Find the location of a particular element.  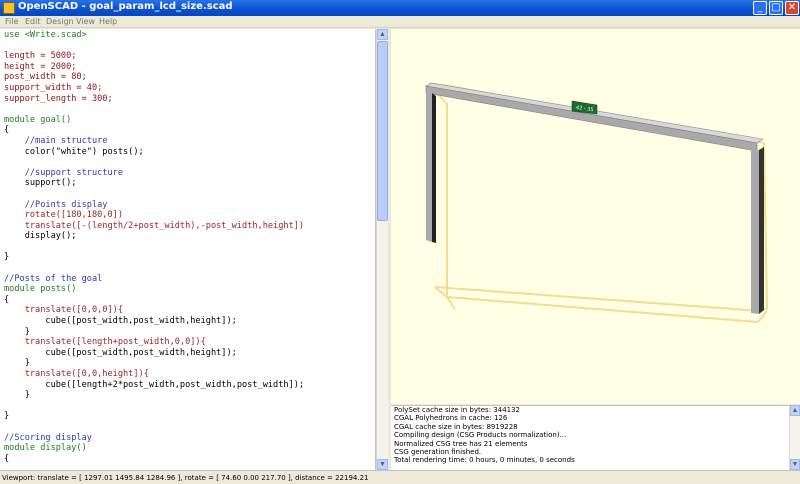

code-line: color("white") posts(); is located at coordinates (154, 152).